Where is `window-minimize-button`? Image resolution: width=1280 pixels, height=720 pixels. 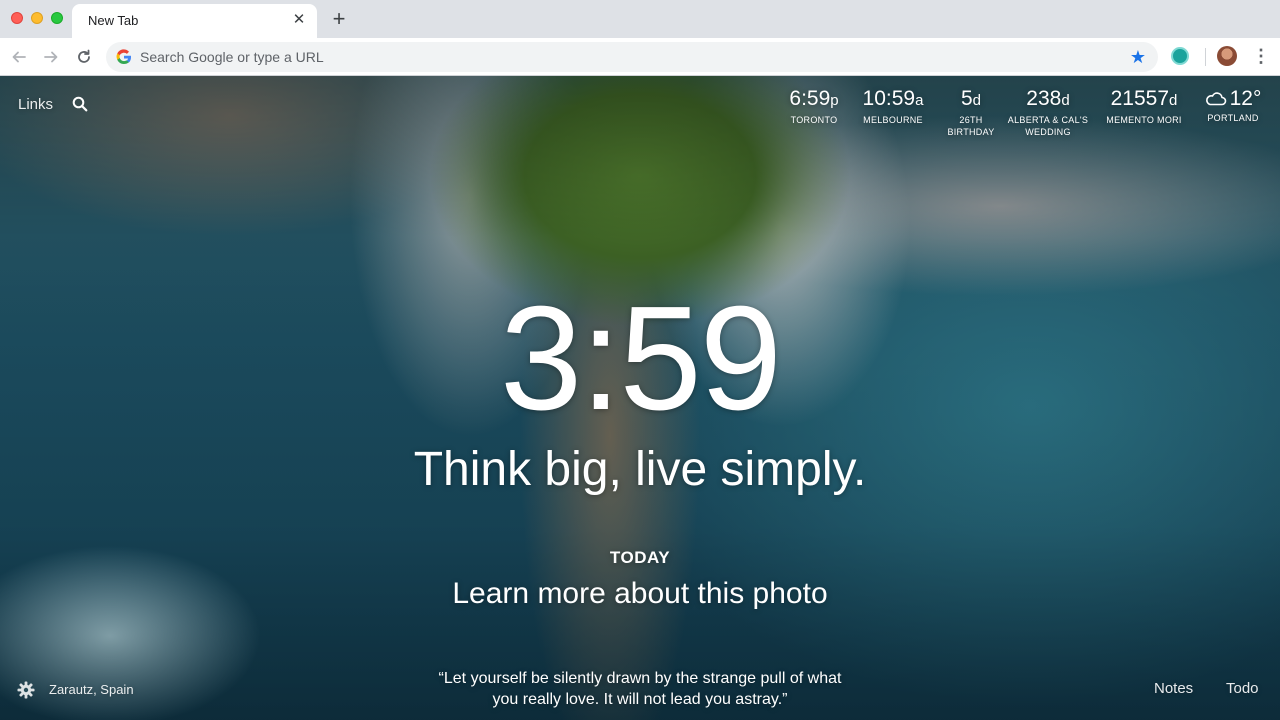
window-minimize-button is located at coordinates (37, 18).